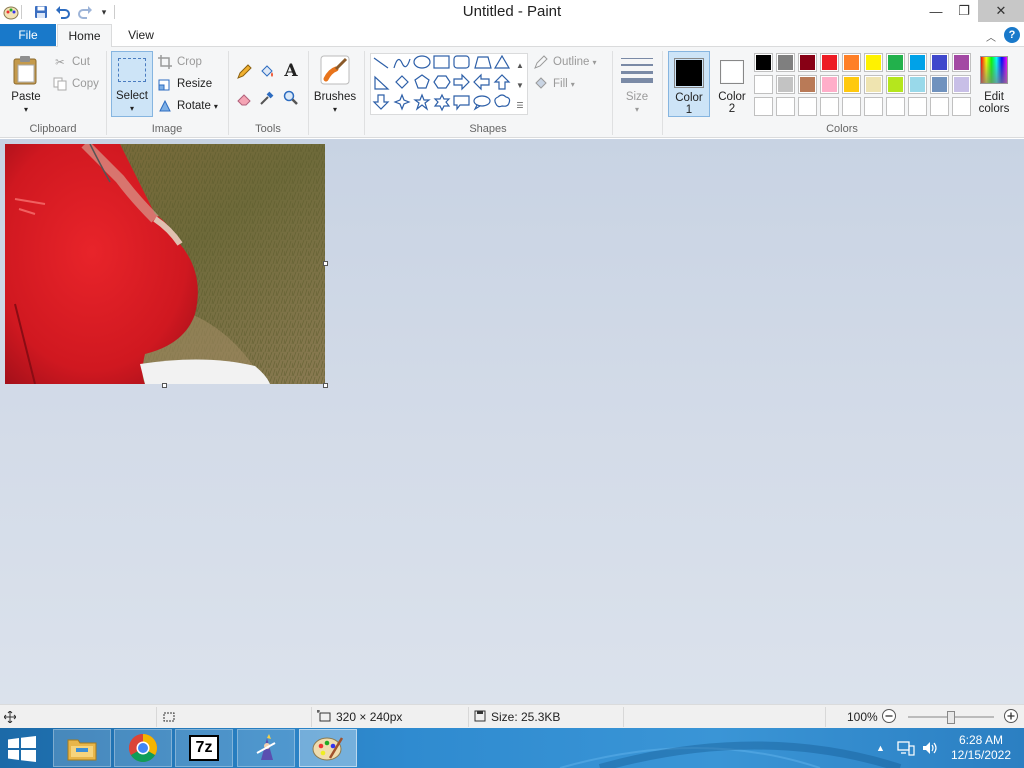 The height and width of the screenshot is (768, 1024). What do you see at coordinates (381, 102) in the screenshot?
I see `down-arrow-shape-icon` at bounding box center [381, 102].